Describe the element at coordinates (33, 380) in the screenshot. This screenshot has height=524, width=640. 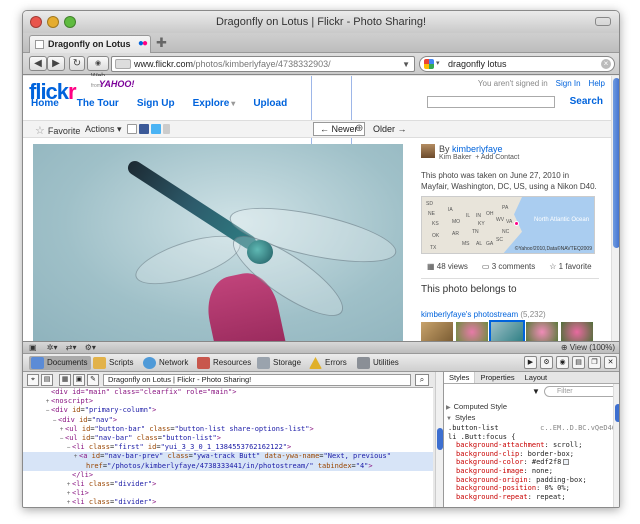
I see `inspect-icon: ⌖` at that location.